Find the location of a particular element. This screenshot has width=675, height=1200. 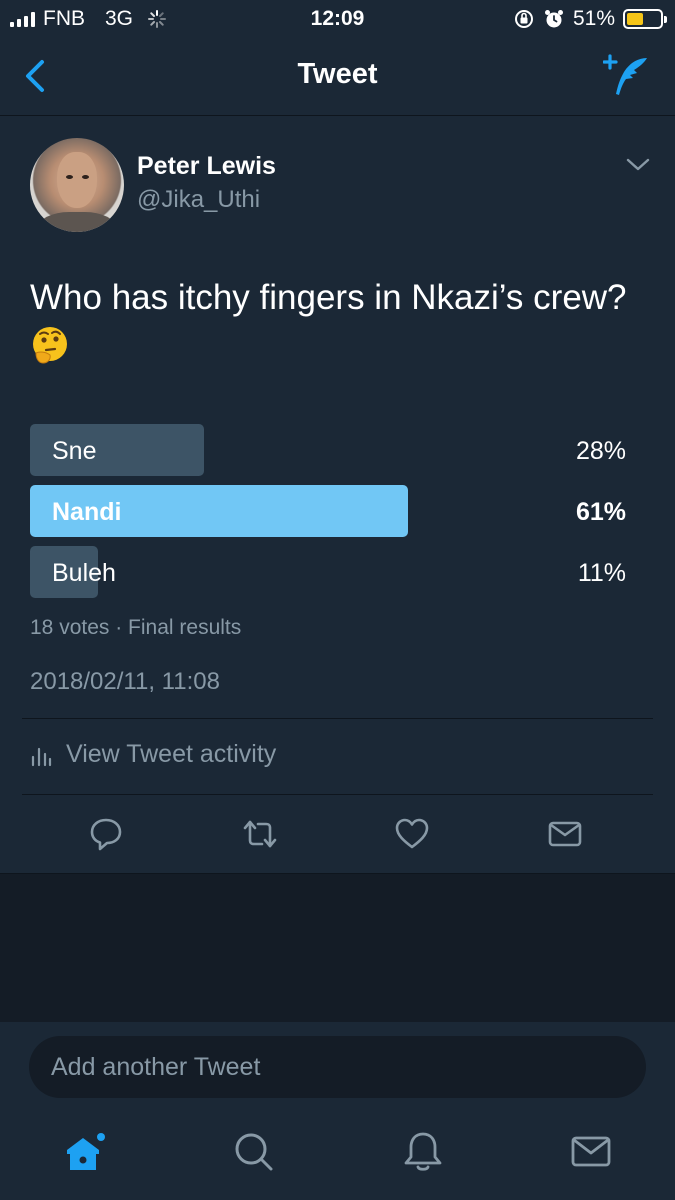

author-handle: @Jika_Uthi is located at coordinates (198, 200).